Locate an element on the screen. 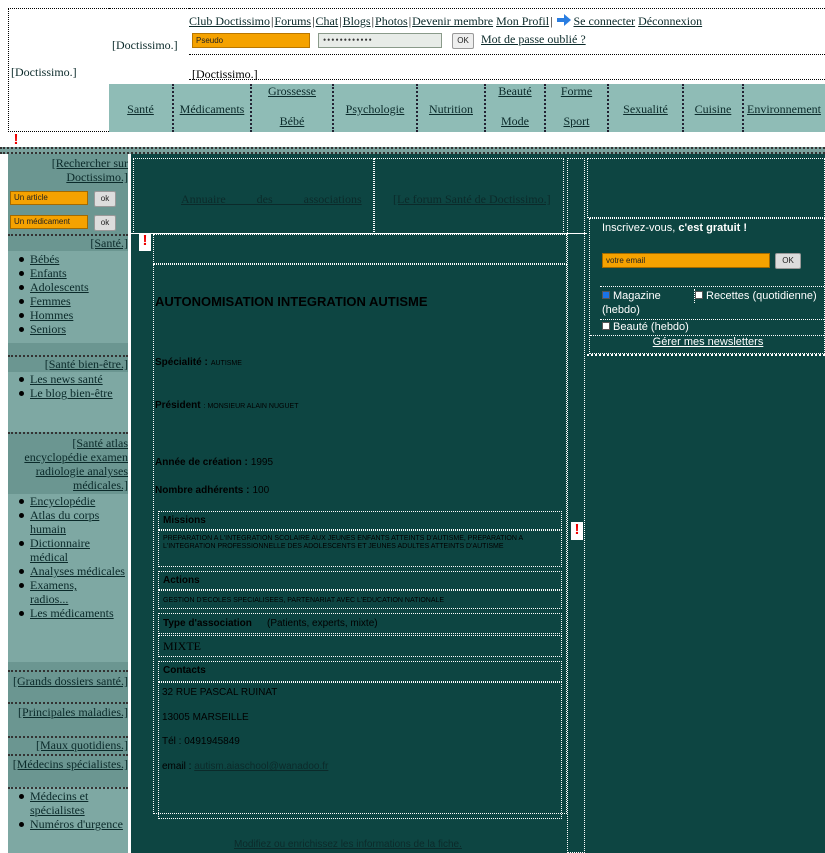  nav-medicaments: Médicaments is located at coordinates (213, 108).